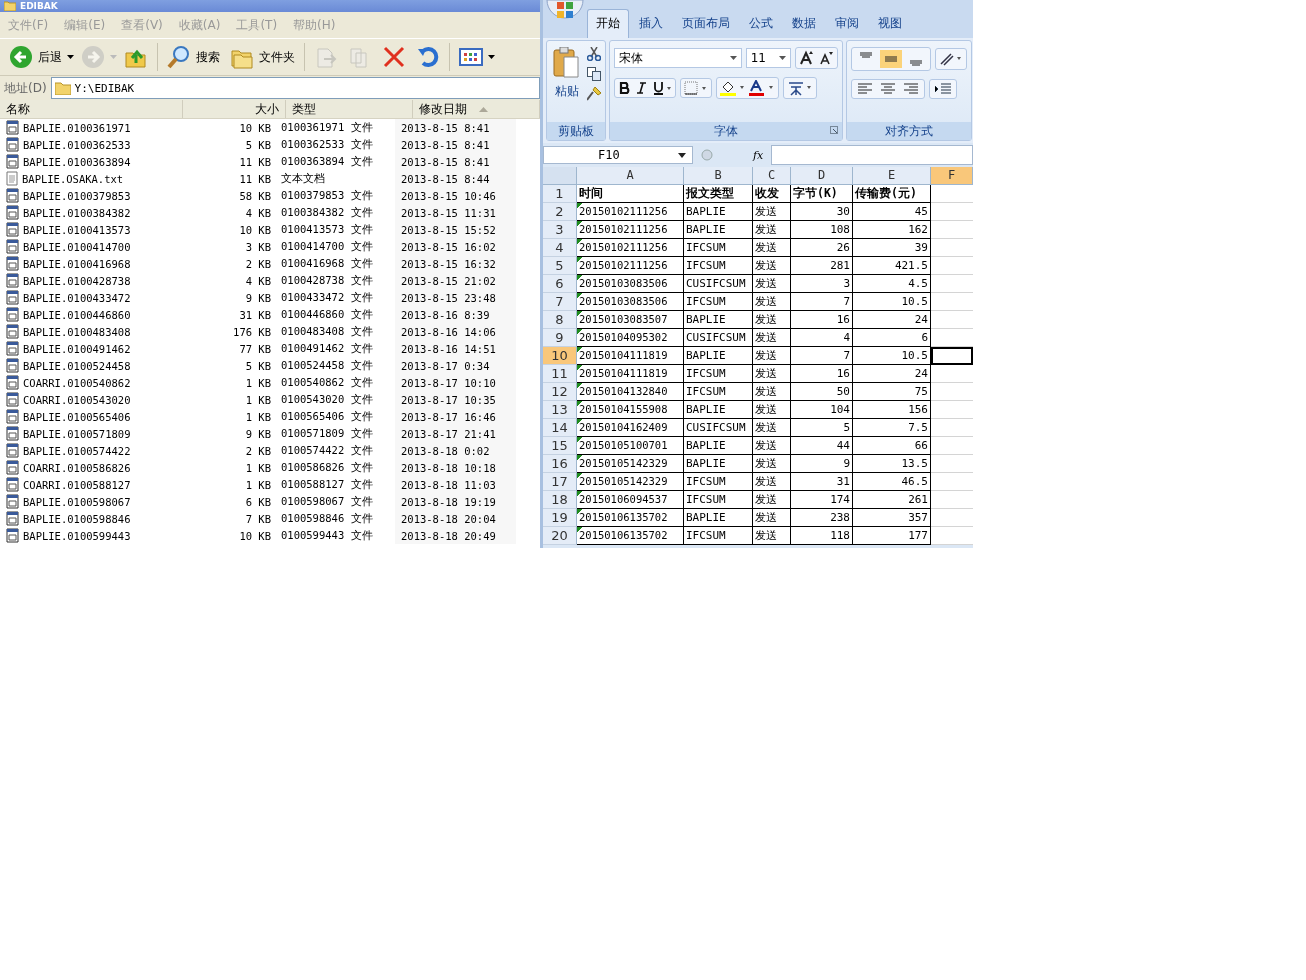  What do you see at coordinates (77, 484) in the screenshot?
I see `file-name: COARRI.0100588127` at bounding box center [77, 484].